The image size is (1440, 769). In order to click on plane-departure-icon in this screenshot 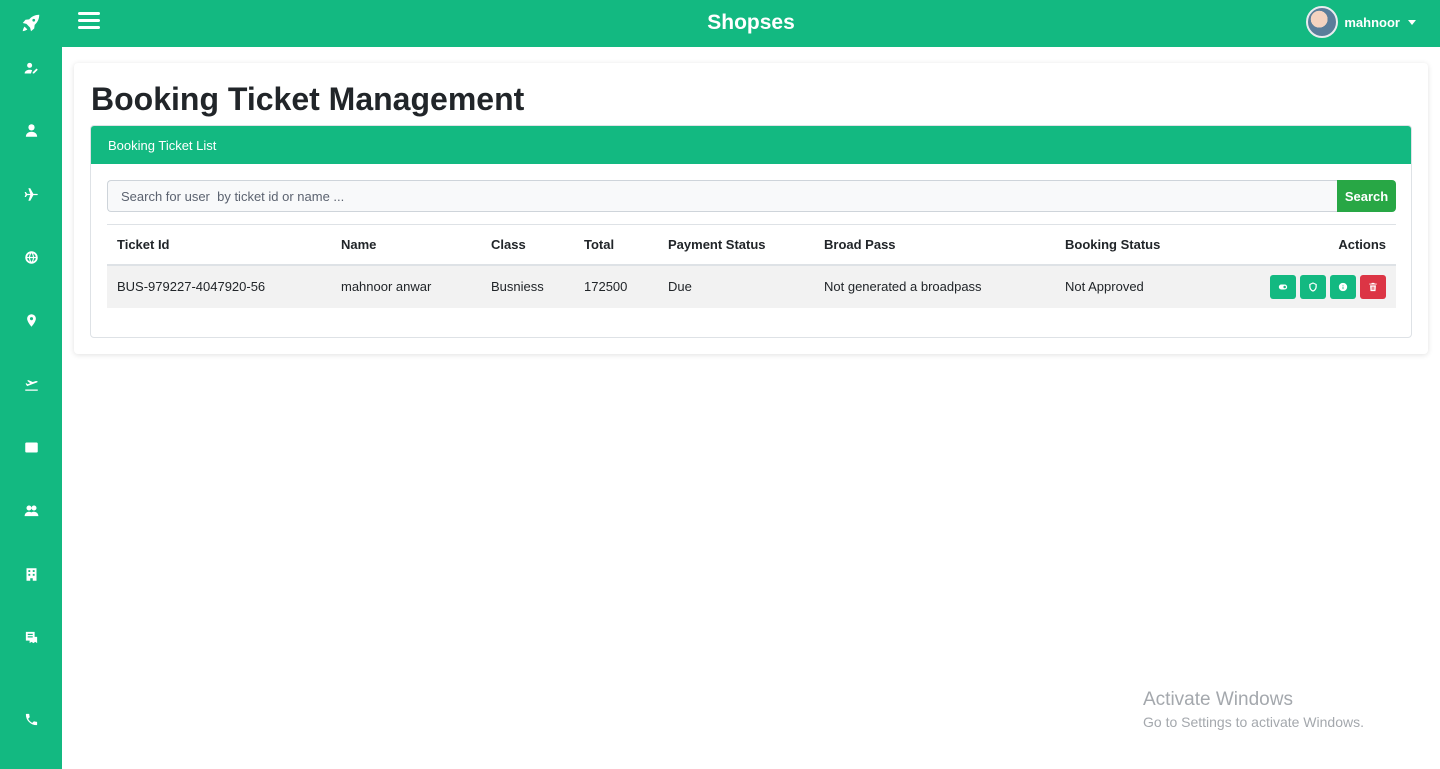, I will do `click(31, 384)`.